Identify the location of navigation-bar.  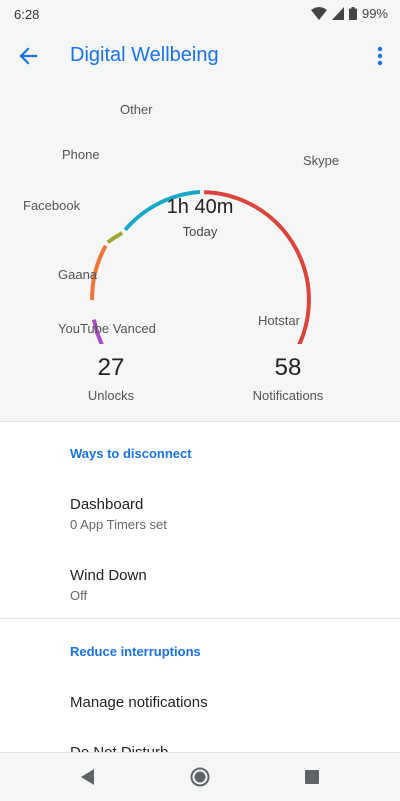
(200, 776).